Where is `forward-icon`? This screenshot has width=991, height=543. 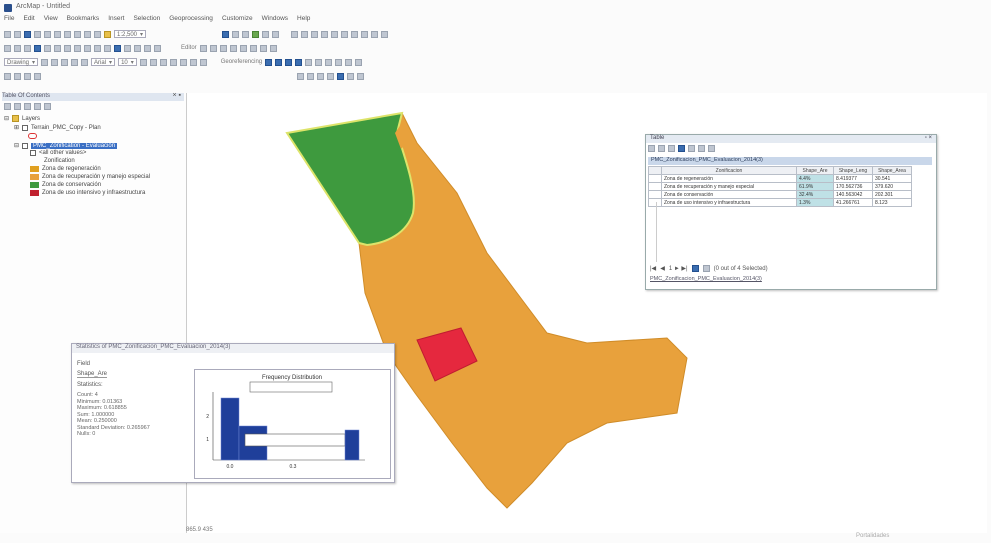 forward-icon is located at coordinates (77, 48).